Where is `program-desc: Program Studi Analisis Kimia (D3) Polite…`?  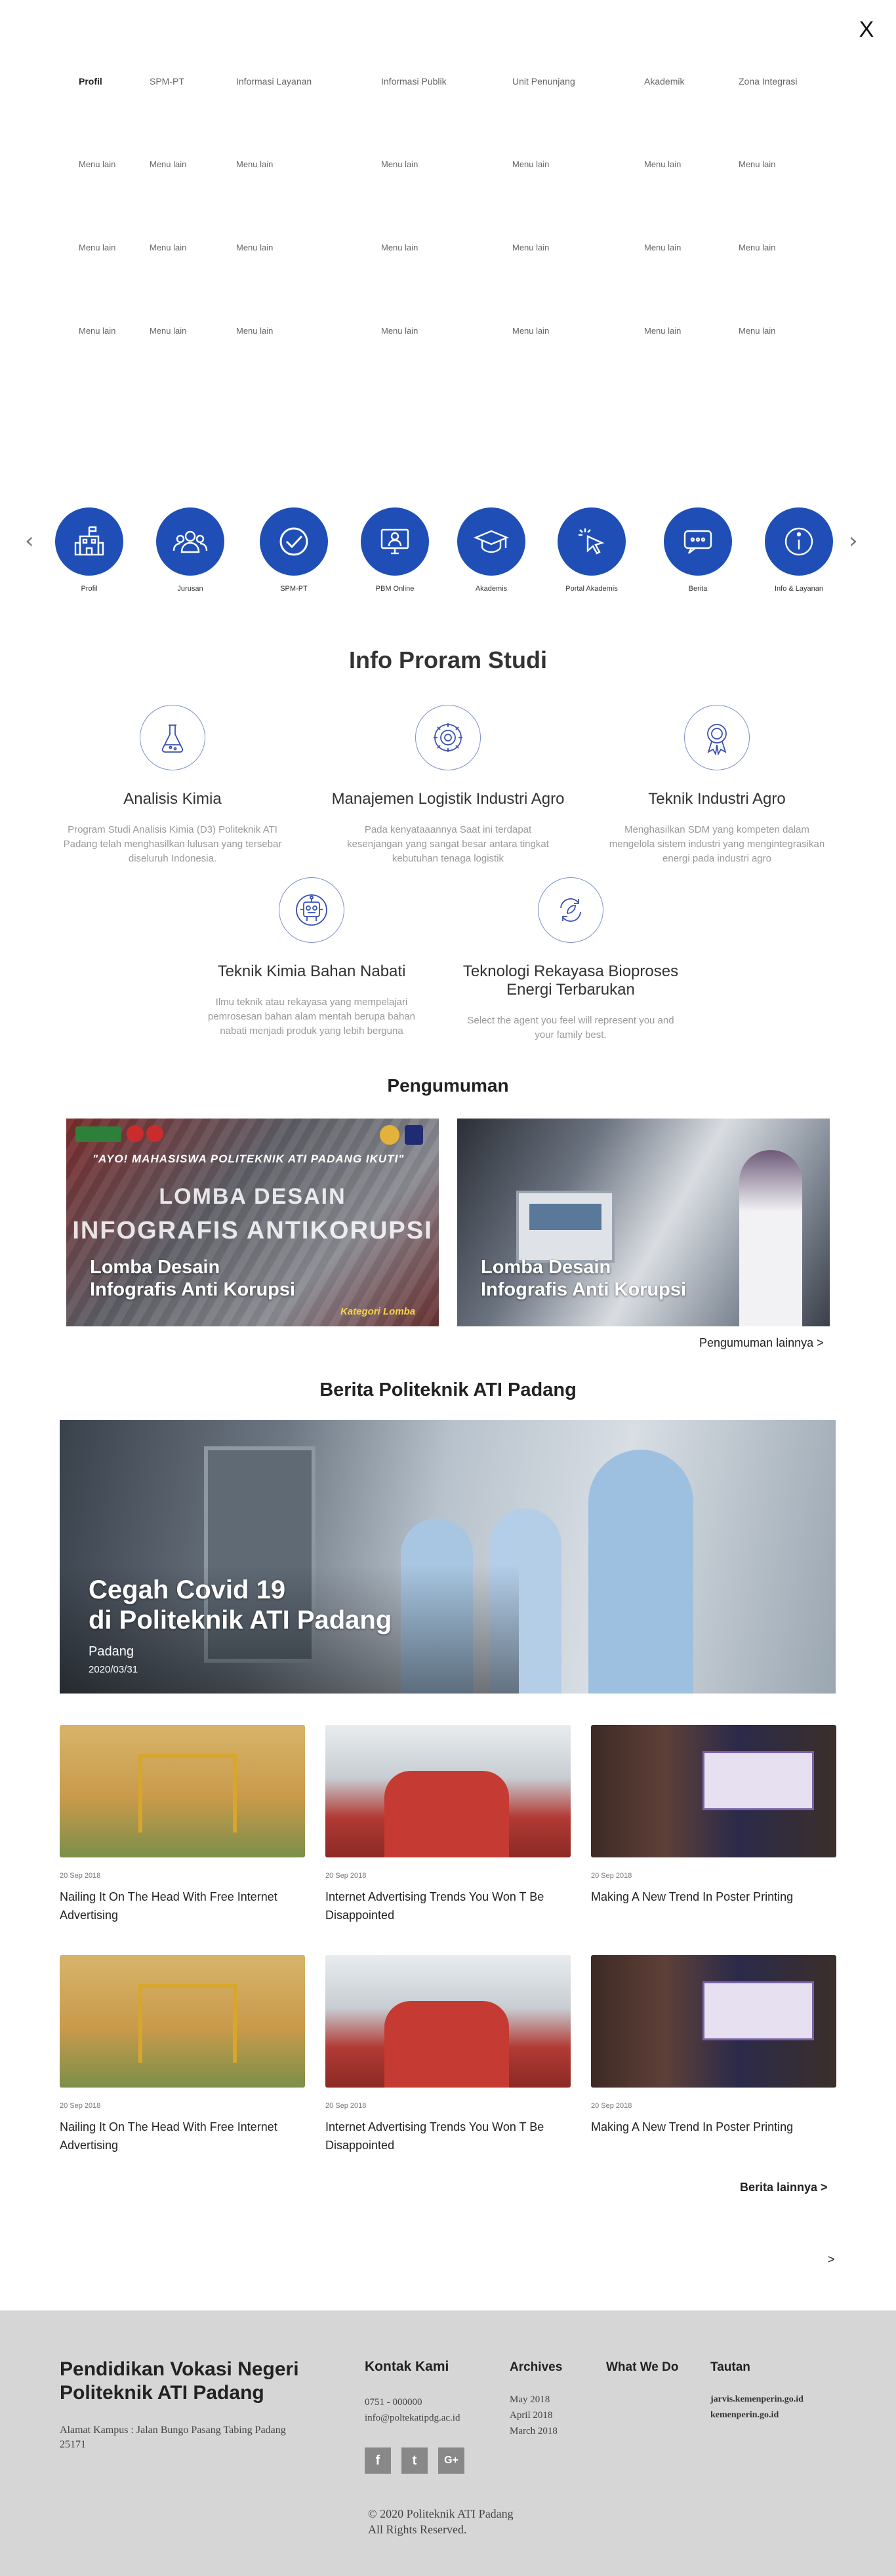
program-desc: Program Studi Analisis Kimia (D3) Polite… is located at coordinates (172, 844).